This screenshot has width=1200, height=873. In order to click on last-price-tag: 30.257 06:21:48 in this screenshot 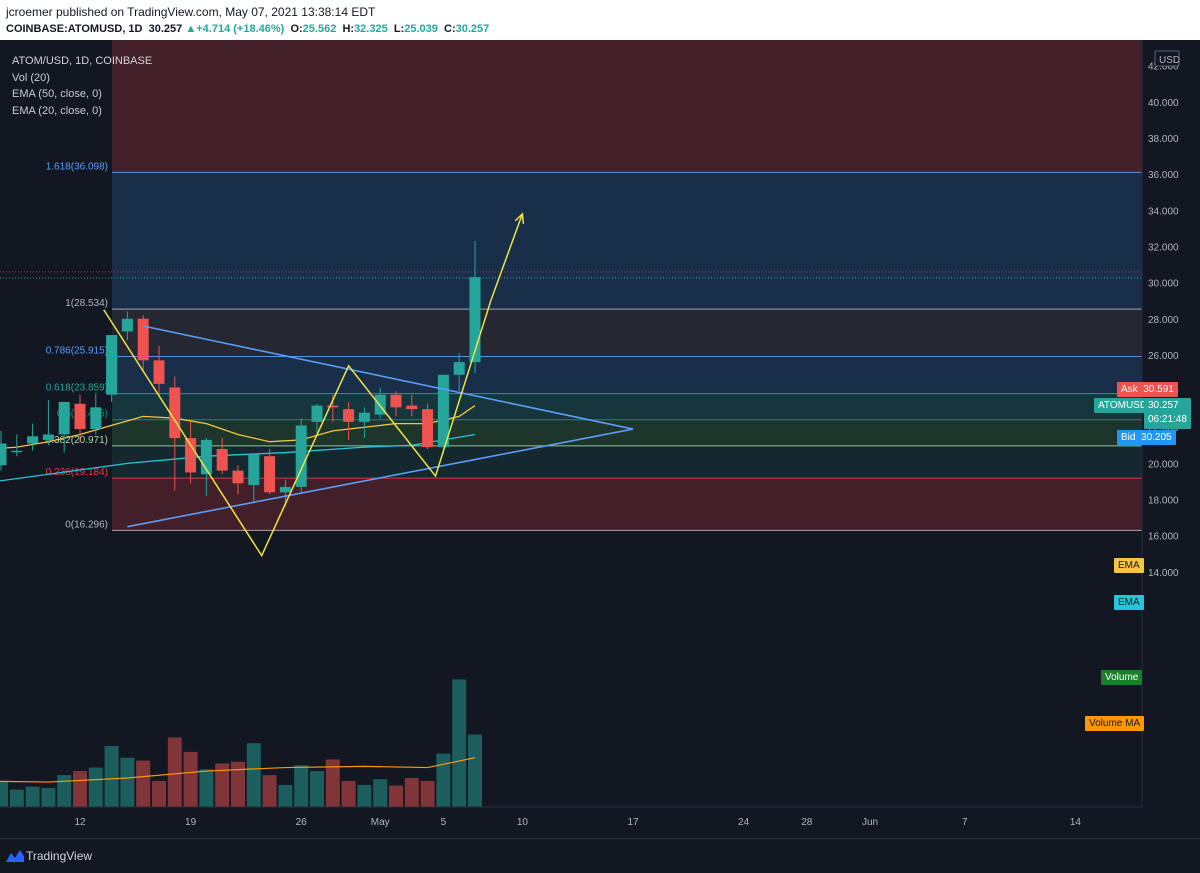, I will do `click(1167, 413)`.